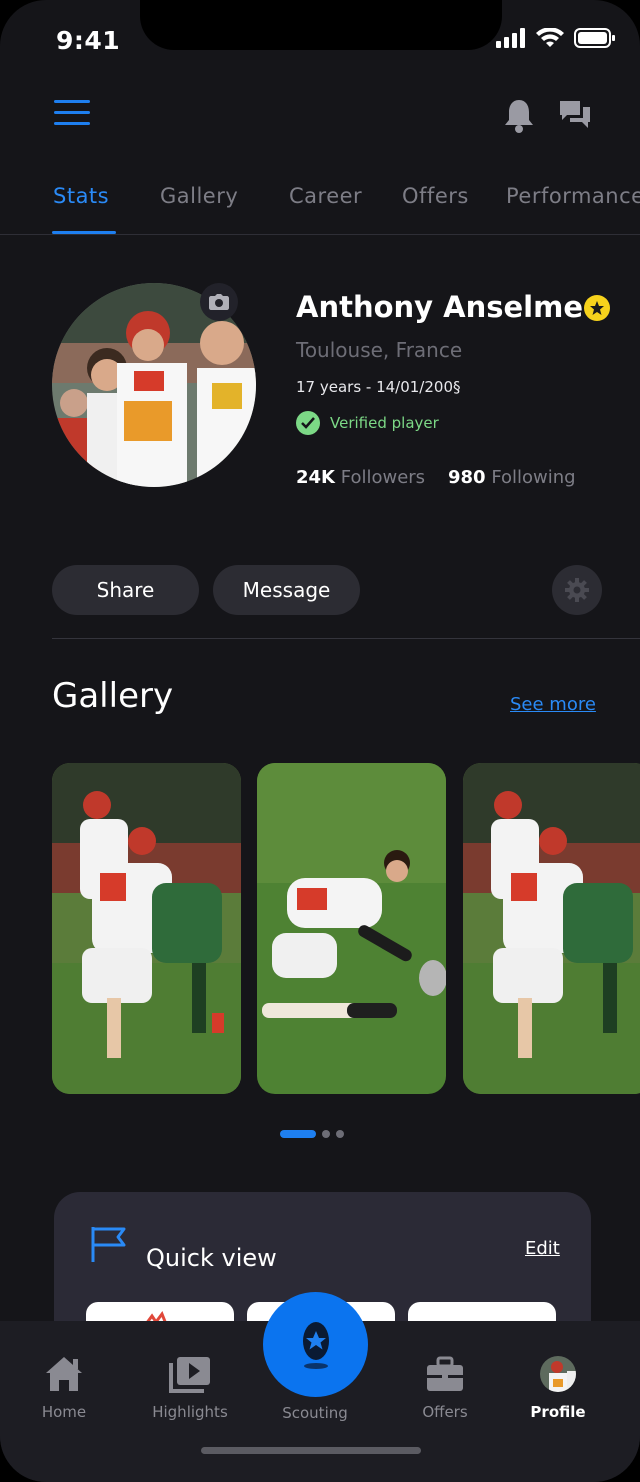 This screenshot has width=640, height=1482. I want to click on change-photo-button, so click(219, 302).